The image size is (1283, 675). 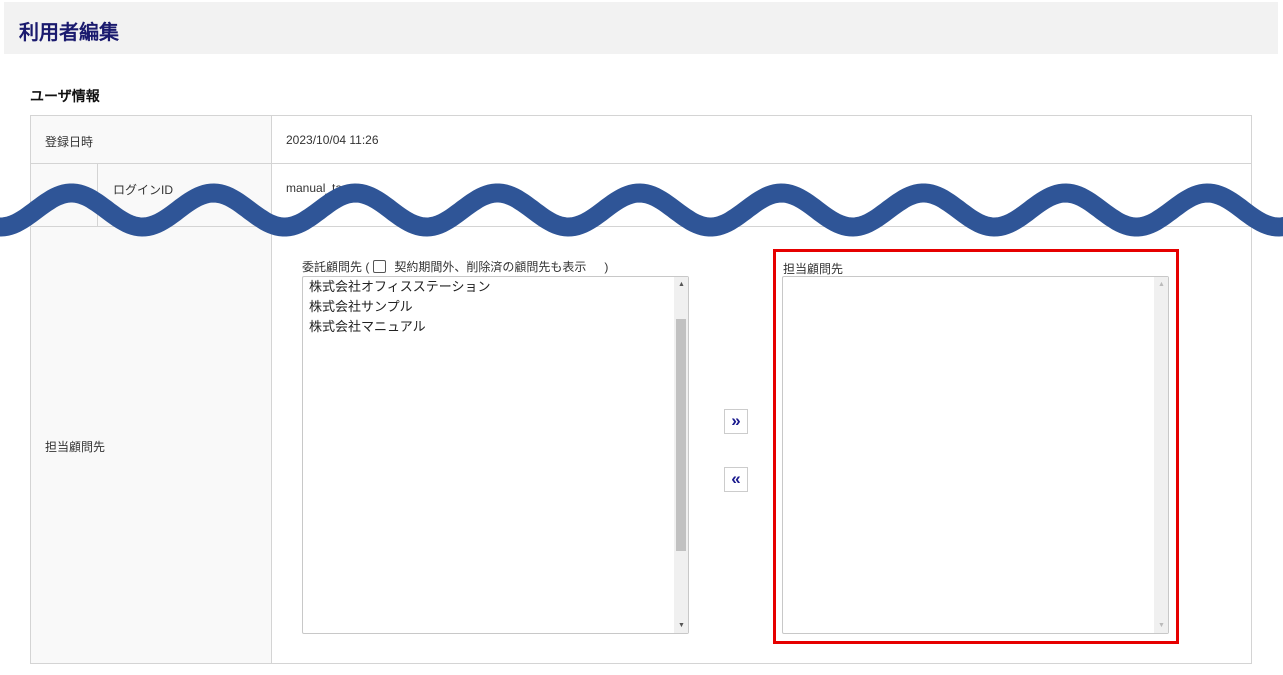 What do you see at coordinates (65, 96) in the screenshot?
I see `section-title: ユーザ情報` at bounding box center [65, 96].